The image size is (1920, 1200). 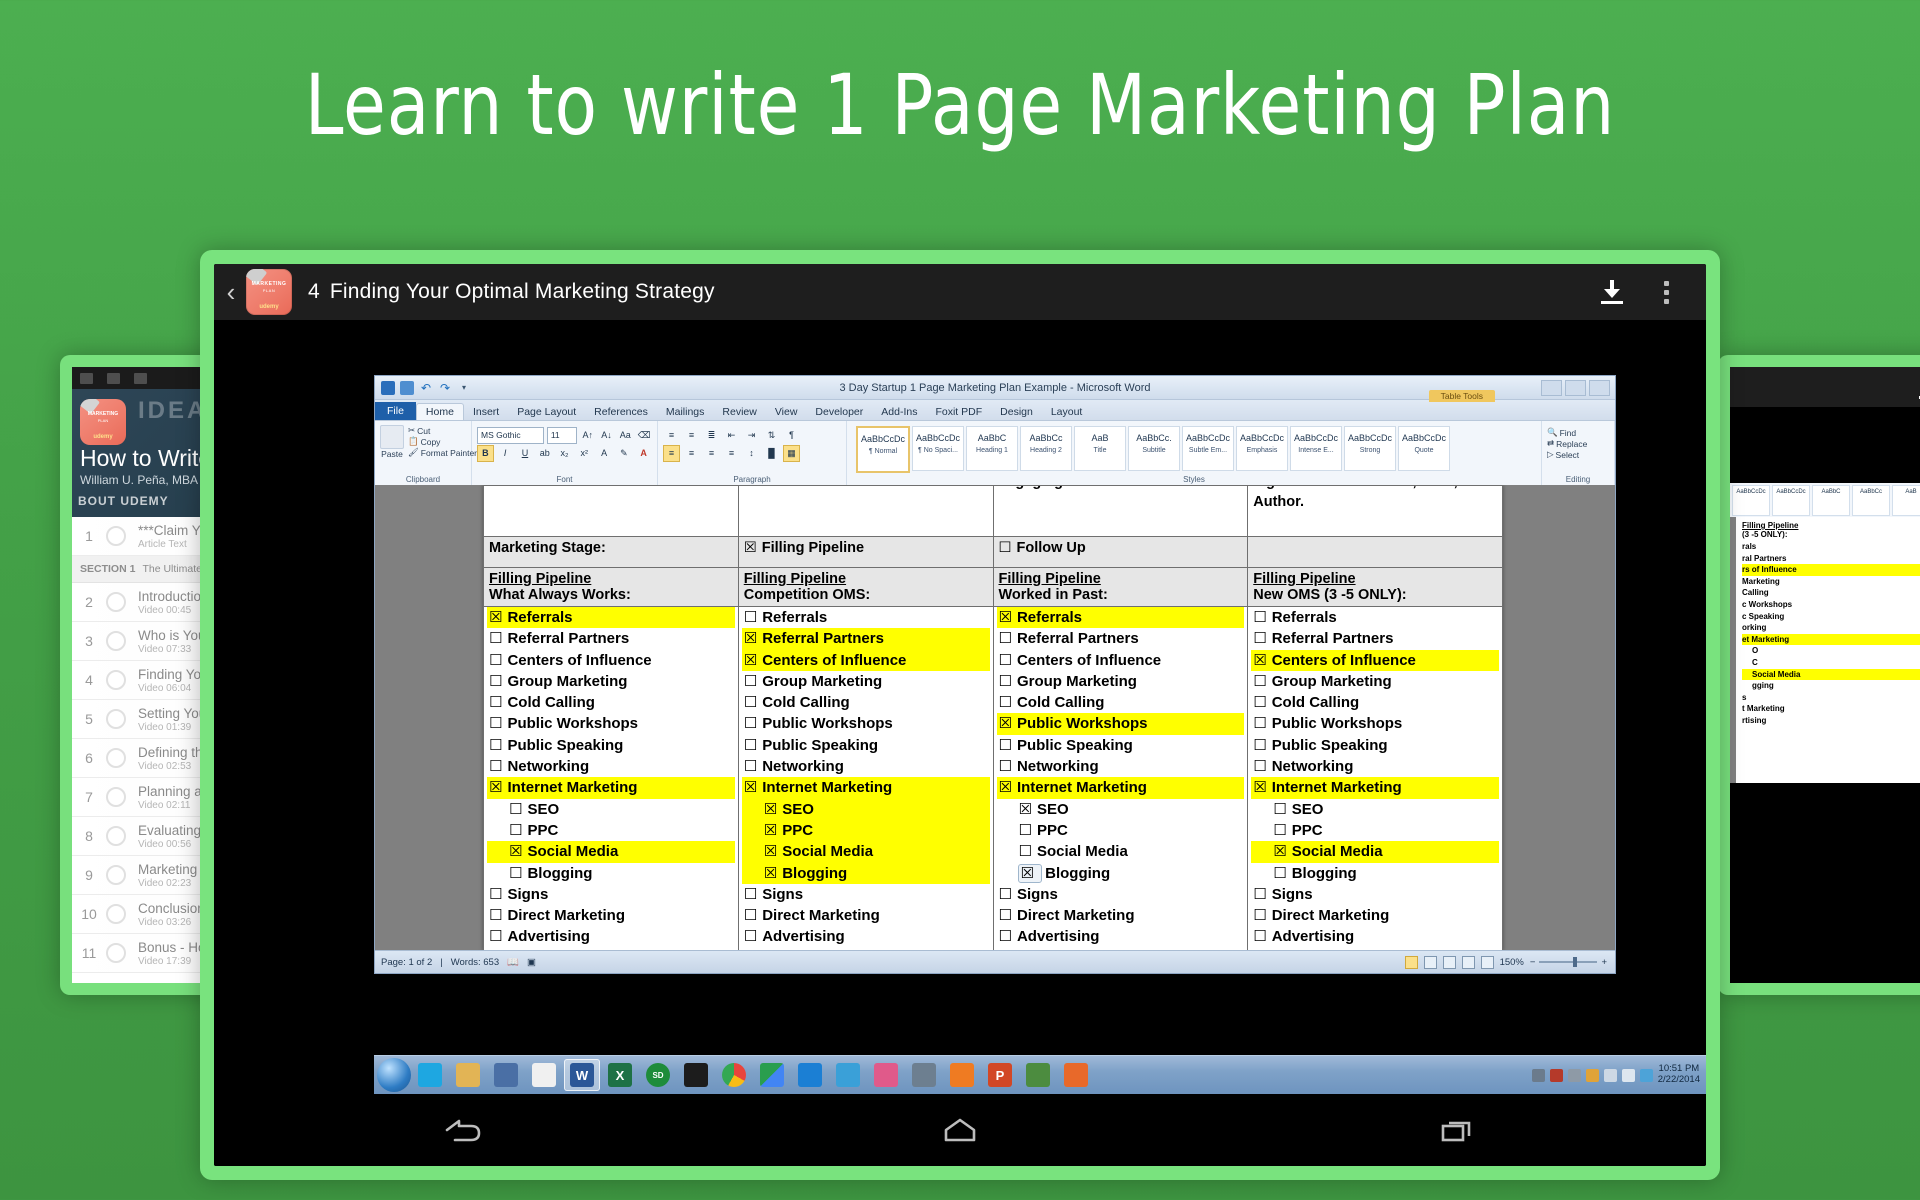 I want to click on ribbon-tab-home: Home, so click(x=439, y=411).